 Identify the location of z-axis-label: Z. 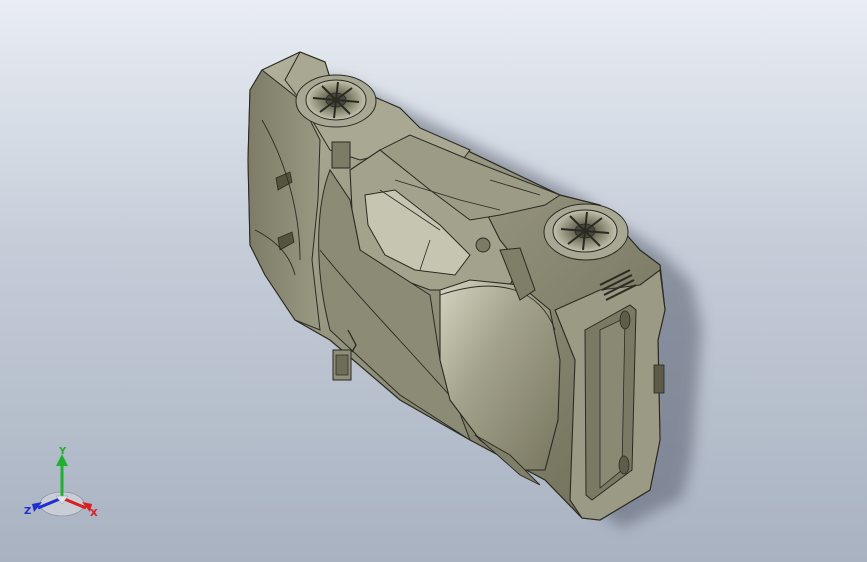
(27, 511).